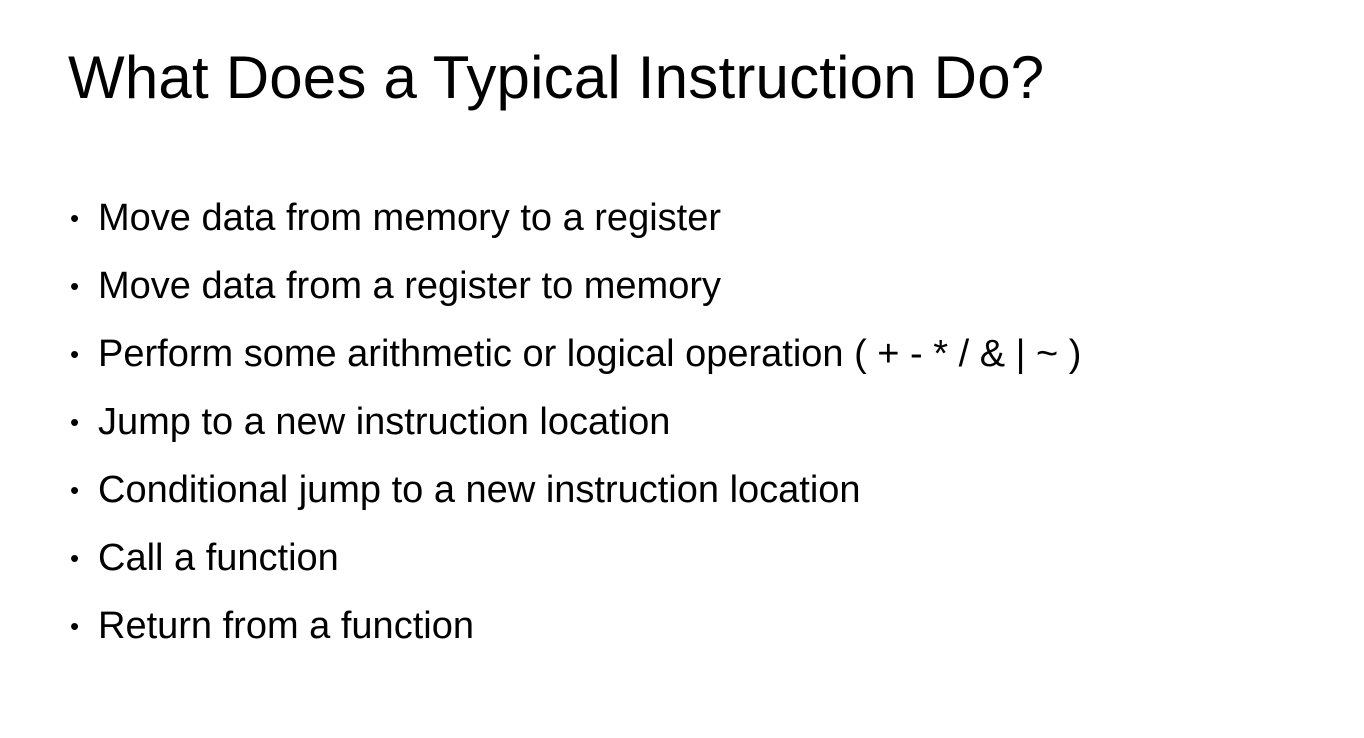 The width and height of the screenshot is (1364, 738). Describe the element at coordinates (575, 628) in the screenshot. I see `list-item: • Return from a function` at that location.